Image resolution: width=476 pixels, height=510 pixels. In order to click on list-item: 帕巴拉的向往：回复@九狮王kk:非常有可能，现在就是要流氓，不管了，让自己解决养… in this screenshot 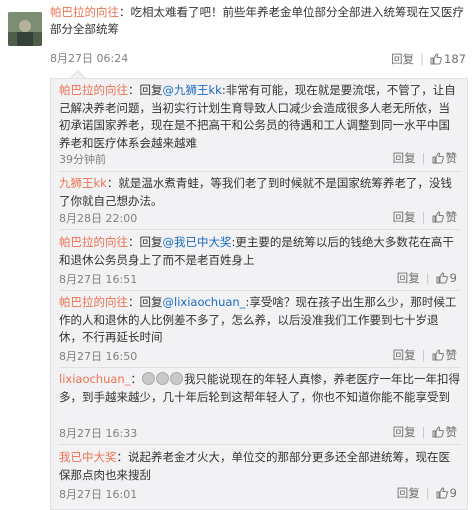, I will do `click(260, 117)`.